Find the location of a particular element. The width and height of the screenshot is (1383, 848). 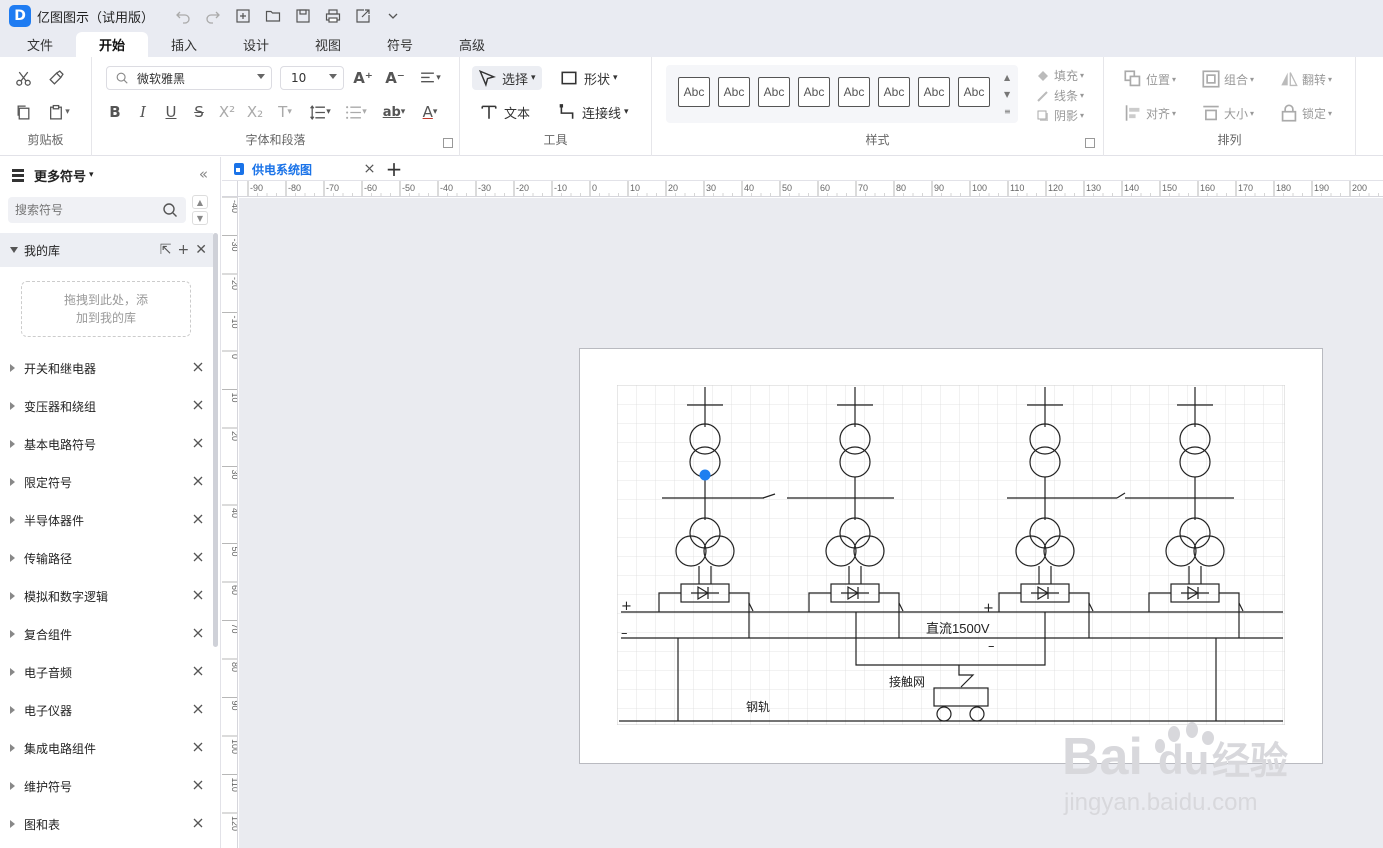

import-icon: ⇱ is located at coordinates (166, 250).